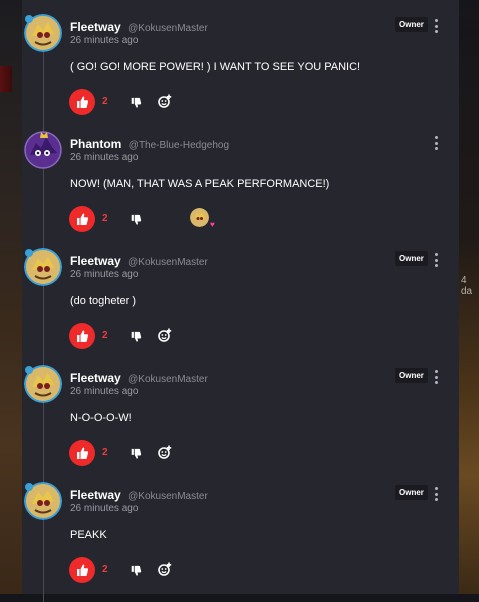 Image resolution: width=479 pixels, height=602 pixels. What do you see at coordinates (179, 145) in the screenshot?
I see `author-handle: @The-Blue-Hedgehog` at bounding box center [179, 145].